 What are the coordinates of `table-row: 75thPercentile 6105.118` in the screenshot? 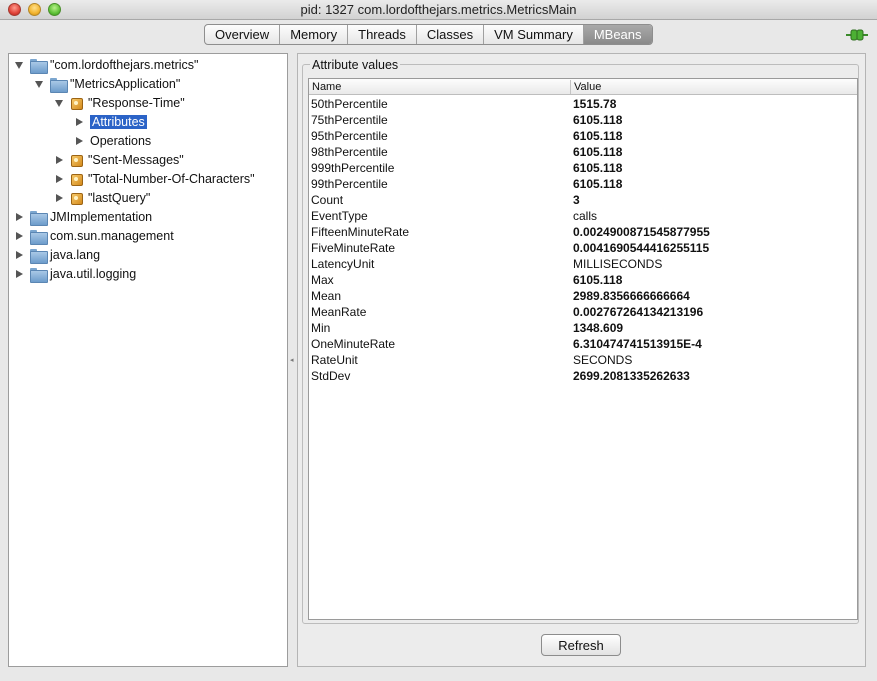 It's located at (583, 120).